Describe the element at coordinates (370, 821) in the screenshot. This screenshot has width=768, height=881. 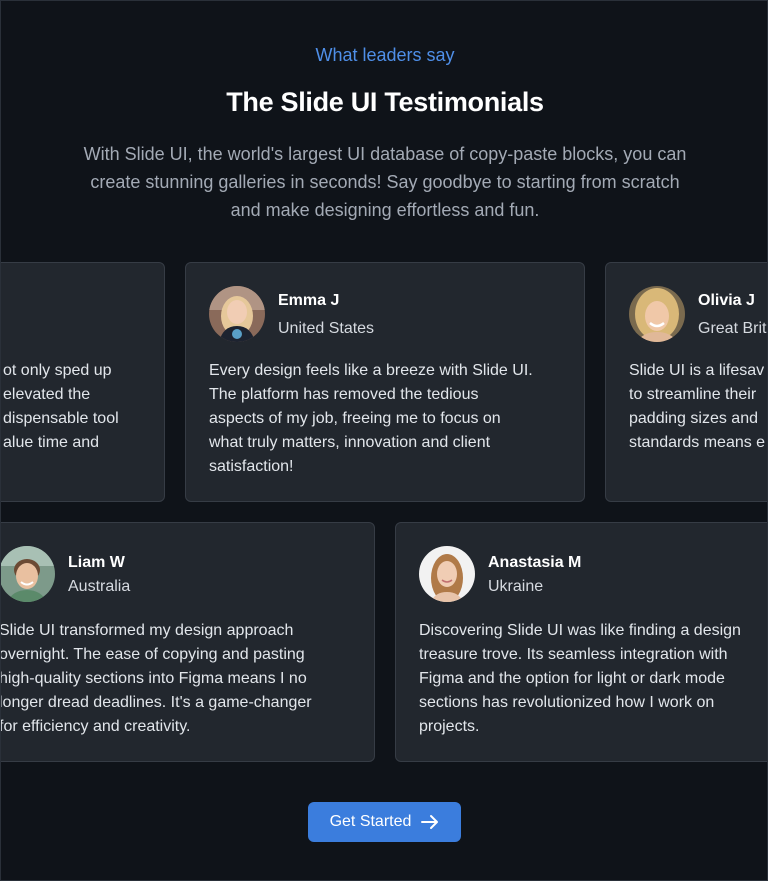
I see `get-started-label: Get Started` at that location.